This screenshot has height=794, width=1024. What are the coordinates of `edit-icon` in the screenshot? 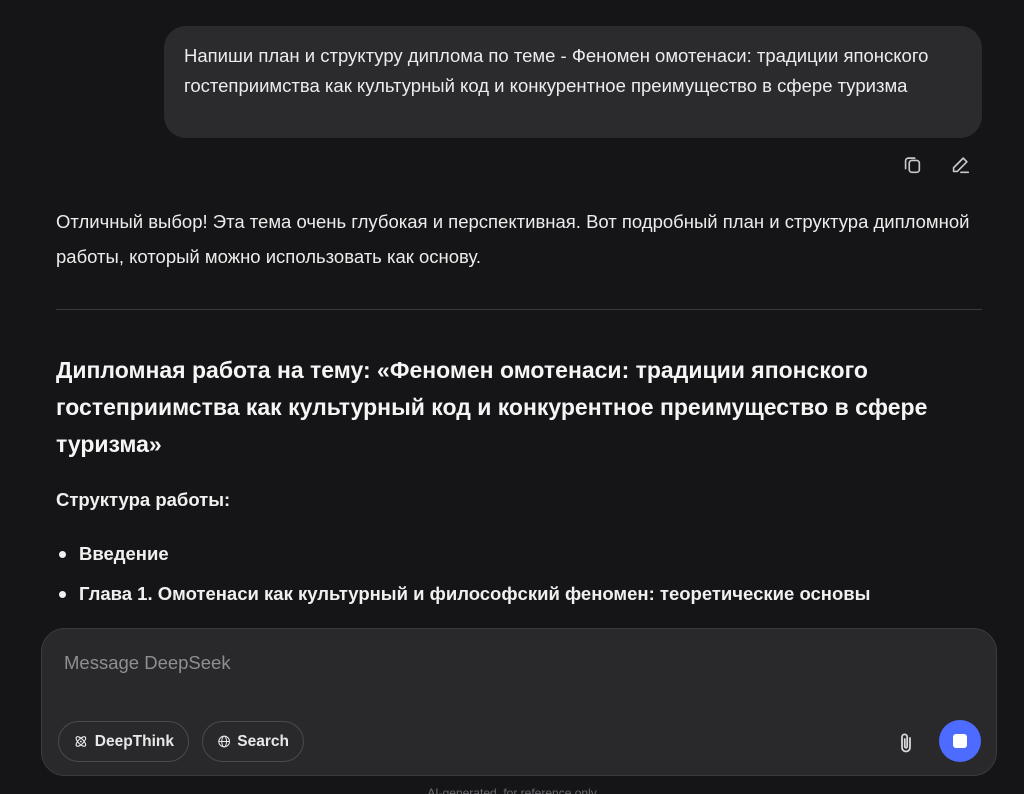 It's located at (961, 165).